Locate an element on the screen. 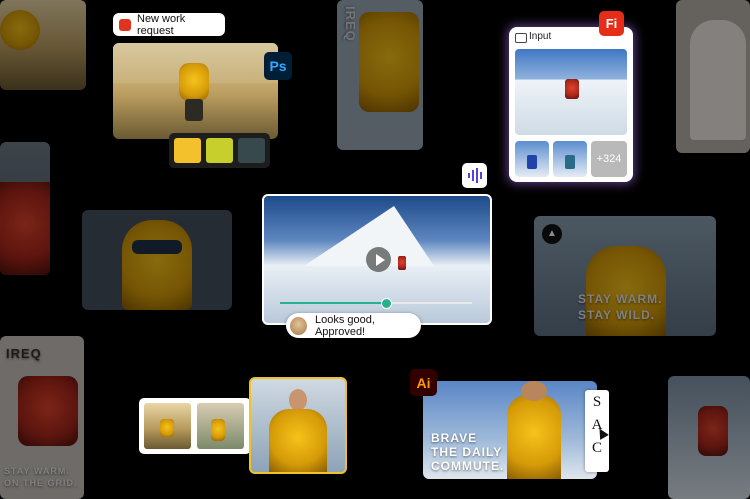 The height and width of the screenshot is (499, 750). ad-c-line1: STAY WARM. is located at coordinates (37, 471).